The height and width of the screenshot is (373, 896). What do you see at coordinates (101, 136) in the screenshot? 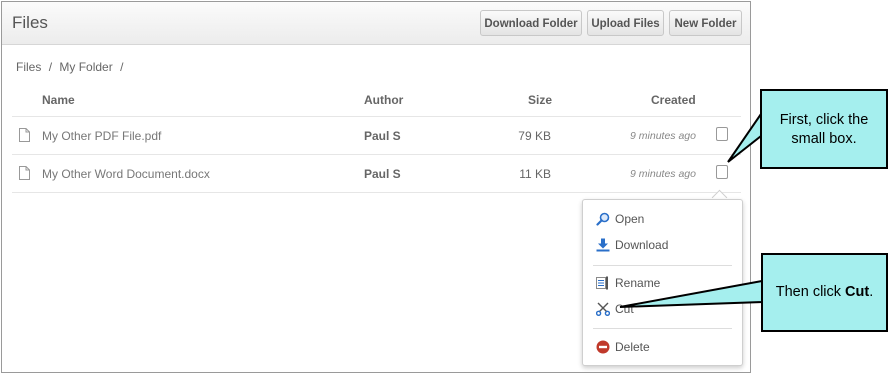
I see `file-name: My Other PDF File.pdf` at bounding box center [101, 136].